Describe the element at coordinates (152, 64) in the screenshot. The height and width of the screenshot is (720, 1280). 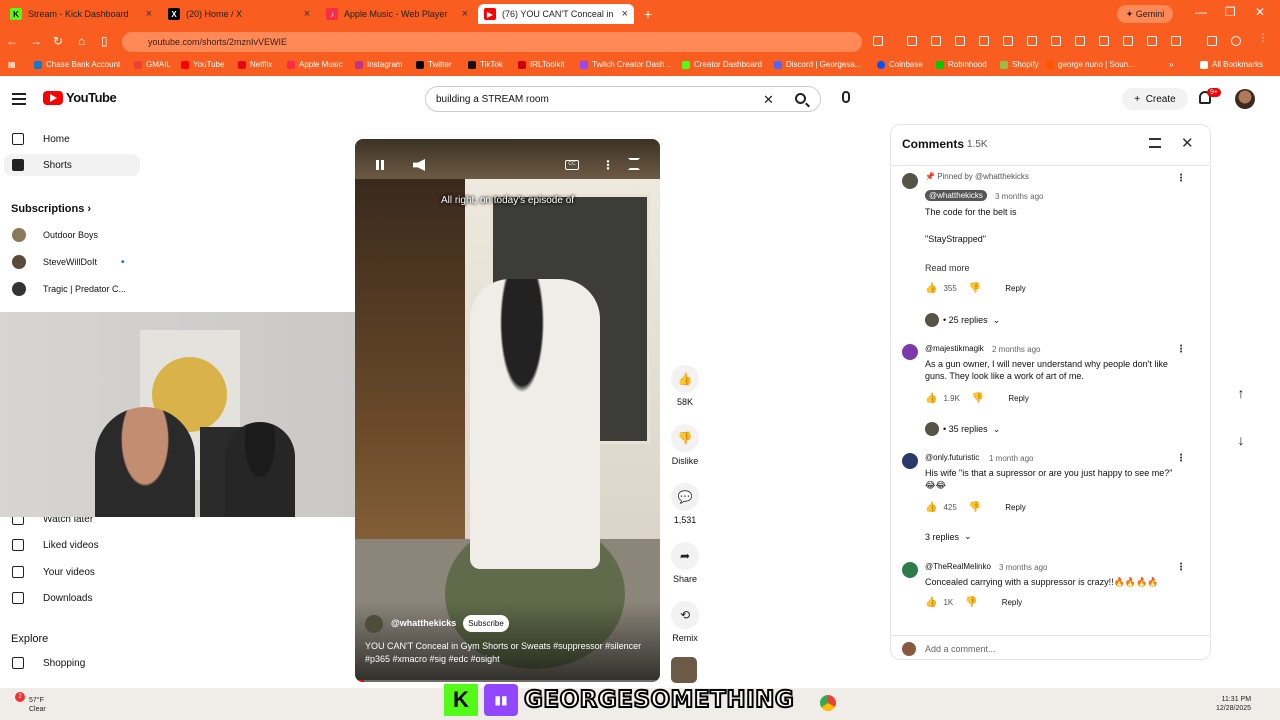
I see `bookmark-gmail: GMAIL` at that location.